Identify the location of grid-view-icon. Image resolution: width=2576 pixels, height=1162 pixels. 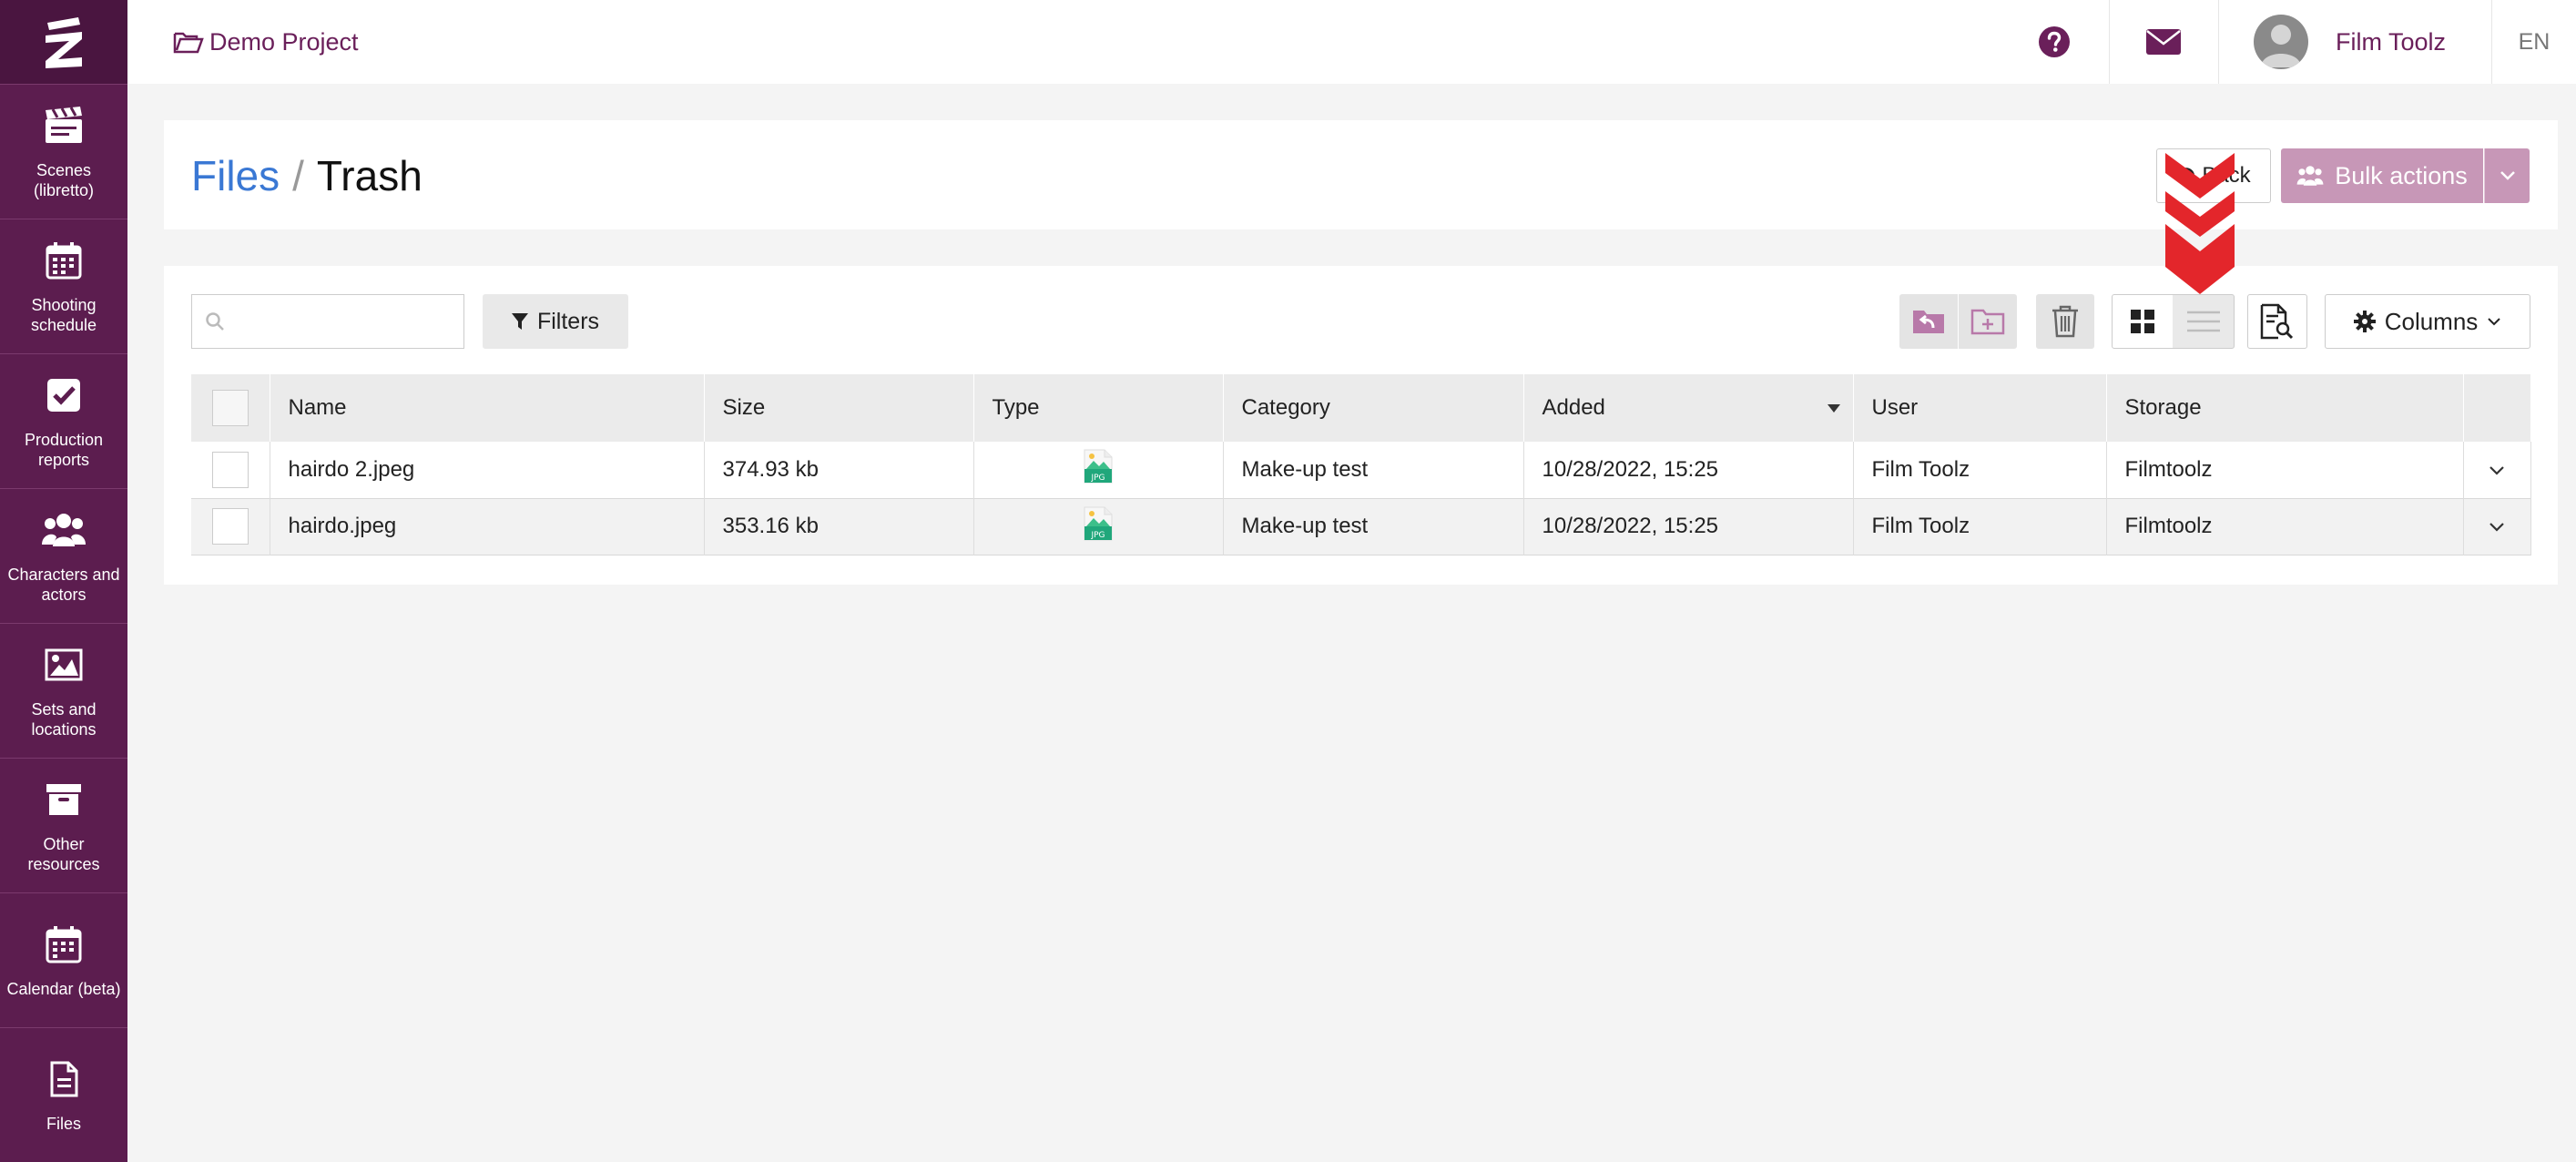
(2142, 321).